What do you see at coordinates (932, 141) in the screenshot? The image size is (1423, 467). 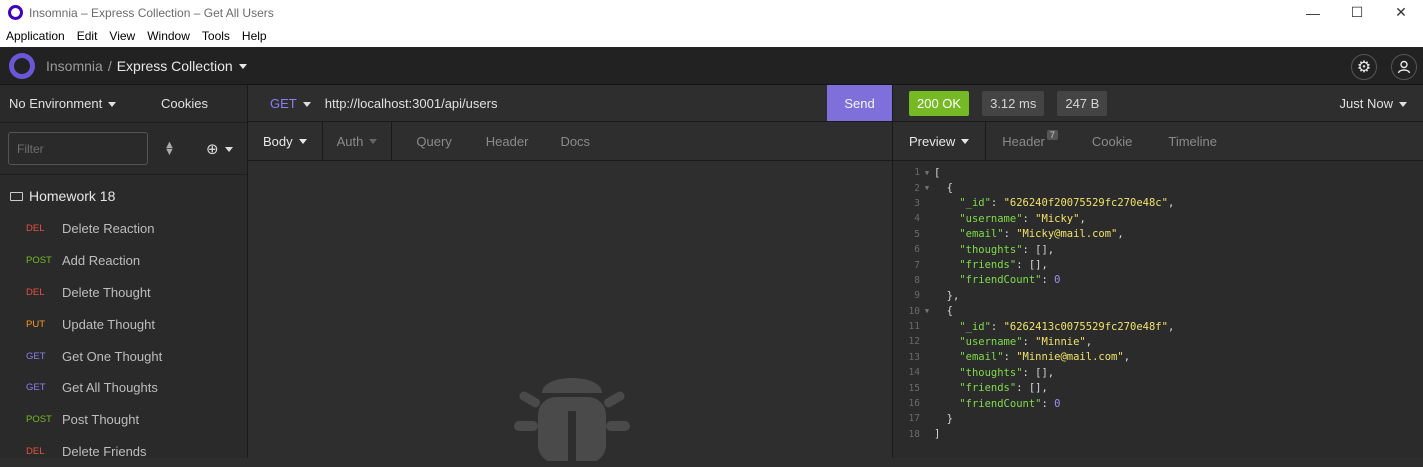 I see `tab-preview-label: Preview` at bounding box center [932, 141].